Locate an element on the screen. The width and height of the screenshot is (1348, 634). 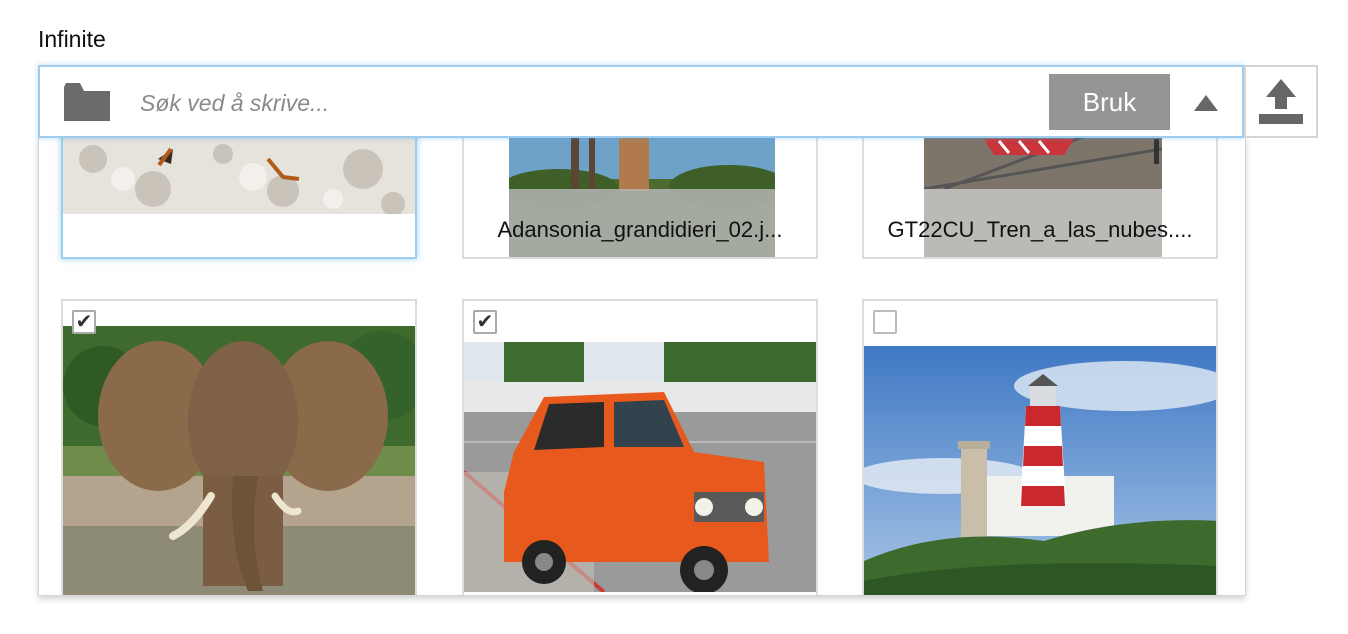
gallery-item-bird is located at coordinates (239, 198).